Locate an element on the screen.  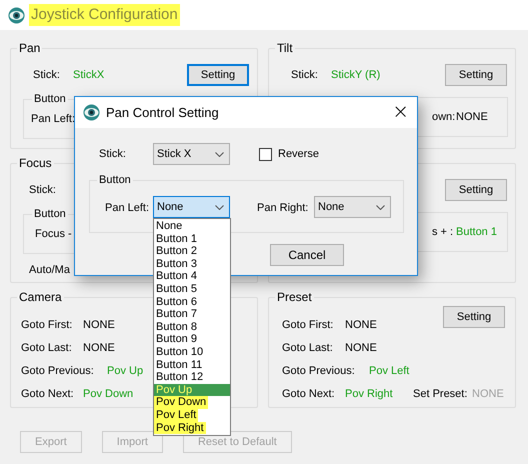
dropdown-item: None is located at coordinates (192, 226).